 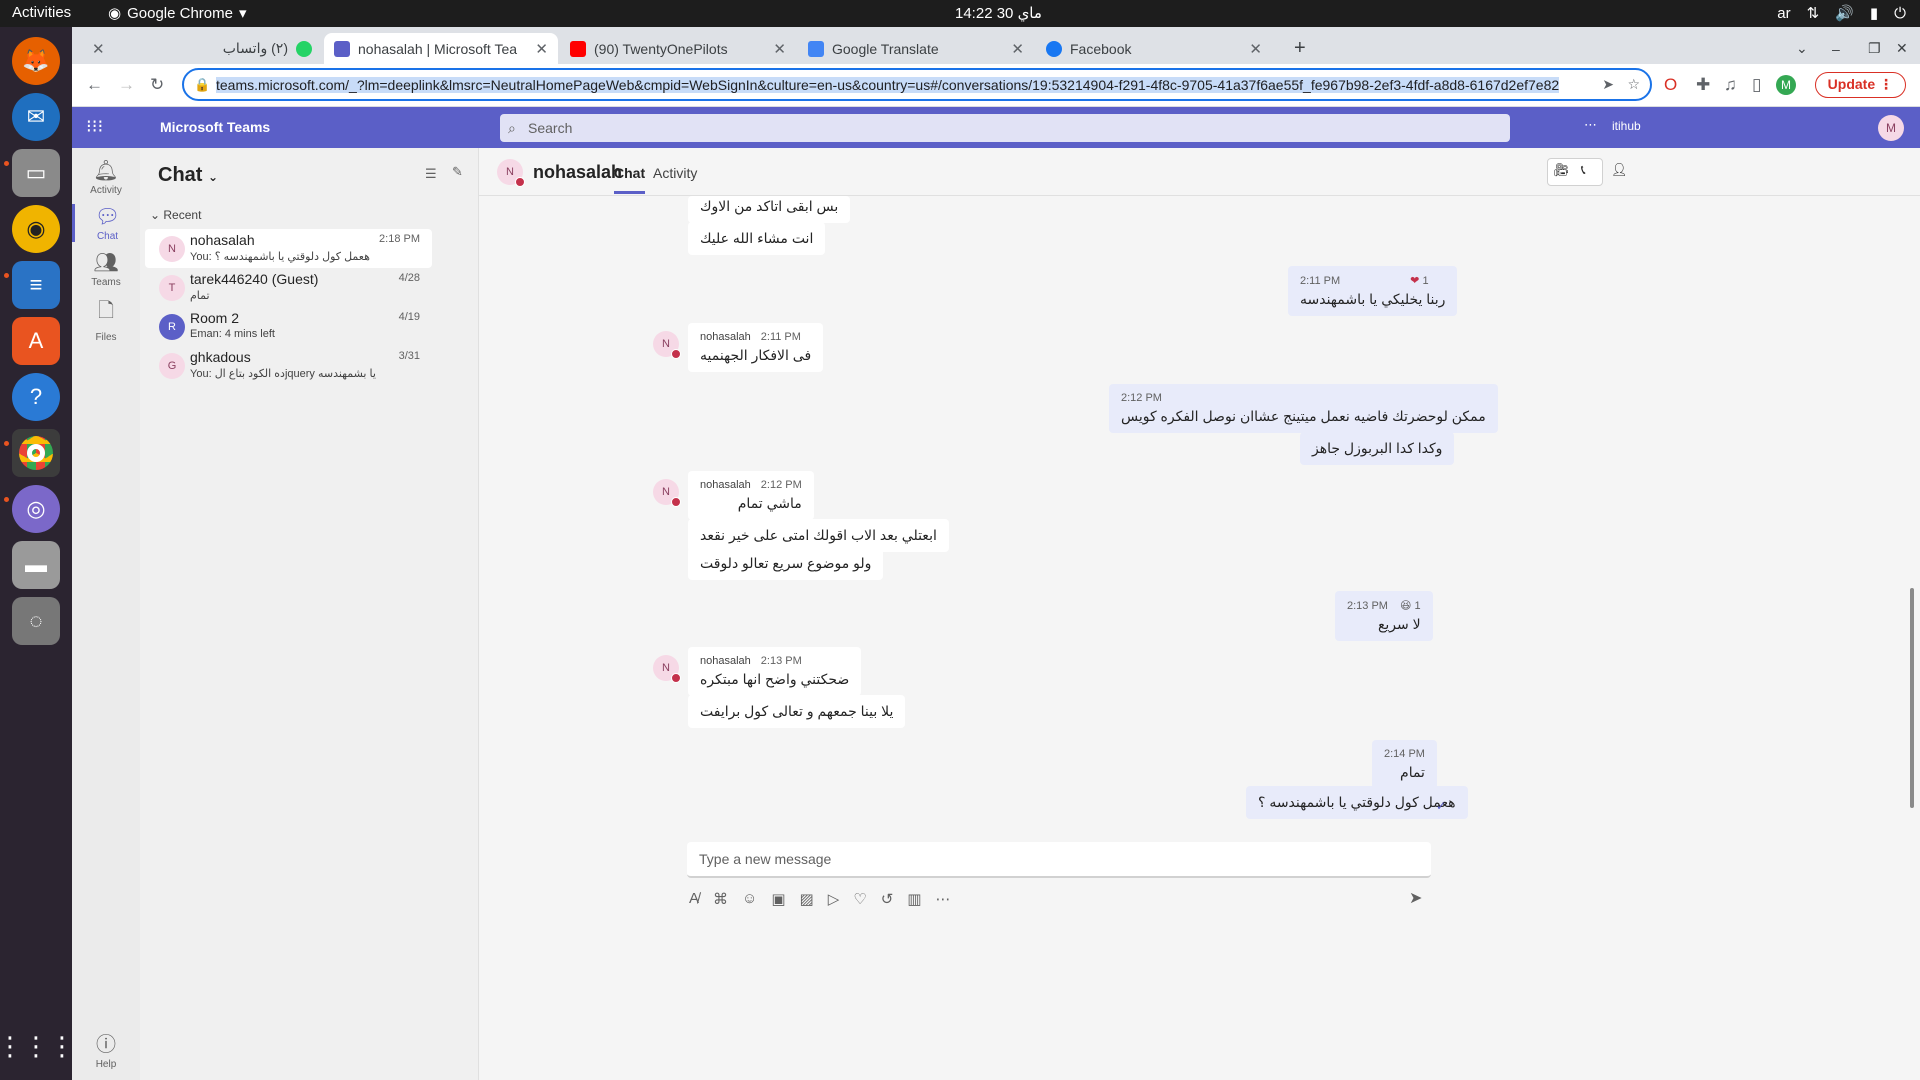 I want to click on minimize-icon: –, so click(x=1836, y=48).